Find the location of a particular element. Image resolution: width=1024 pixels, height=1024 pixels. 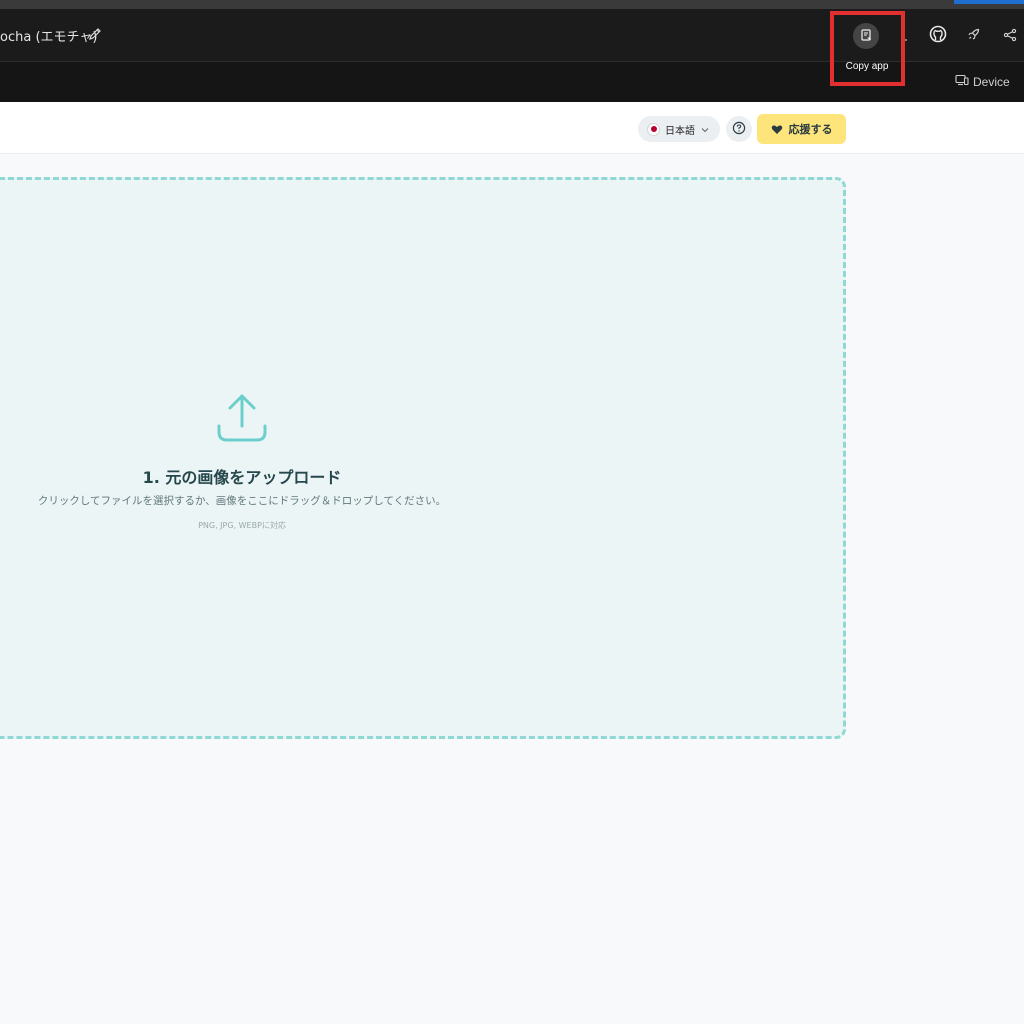

rocket-icon is located at coordinates (974, 36).